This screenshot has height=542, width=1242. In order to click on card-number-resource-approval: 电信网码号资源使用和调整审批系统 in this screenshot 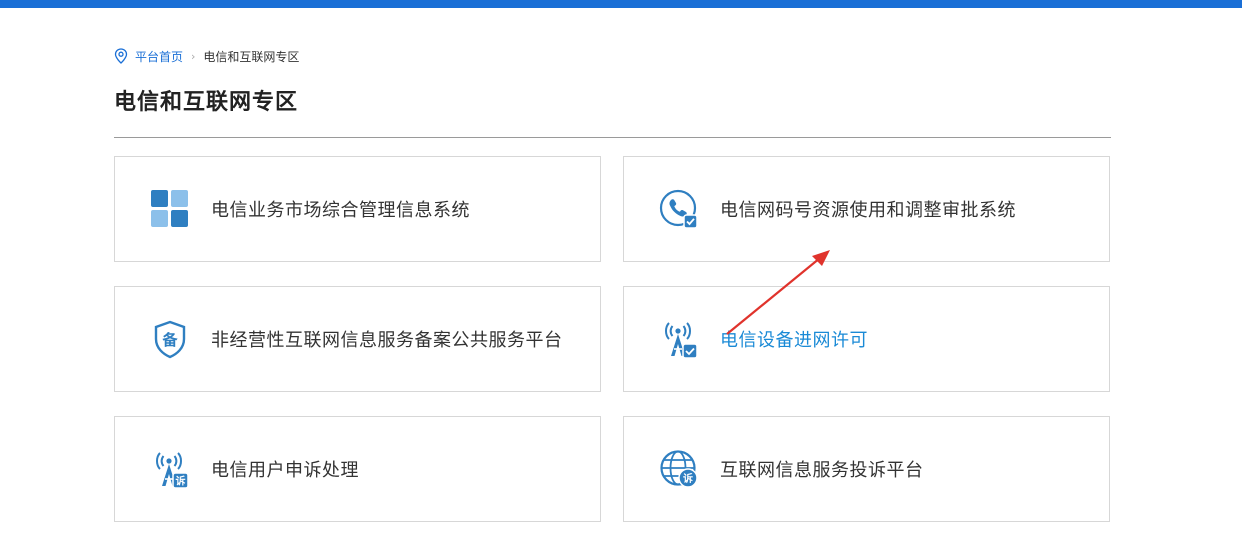, I will do `click(866, 209)`.